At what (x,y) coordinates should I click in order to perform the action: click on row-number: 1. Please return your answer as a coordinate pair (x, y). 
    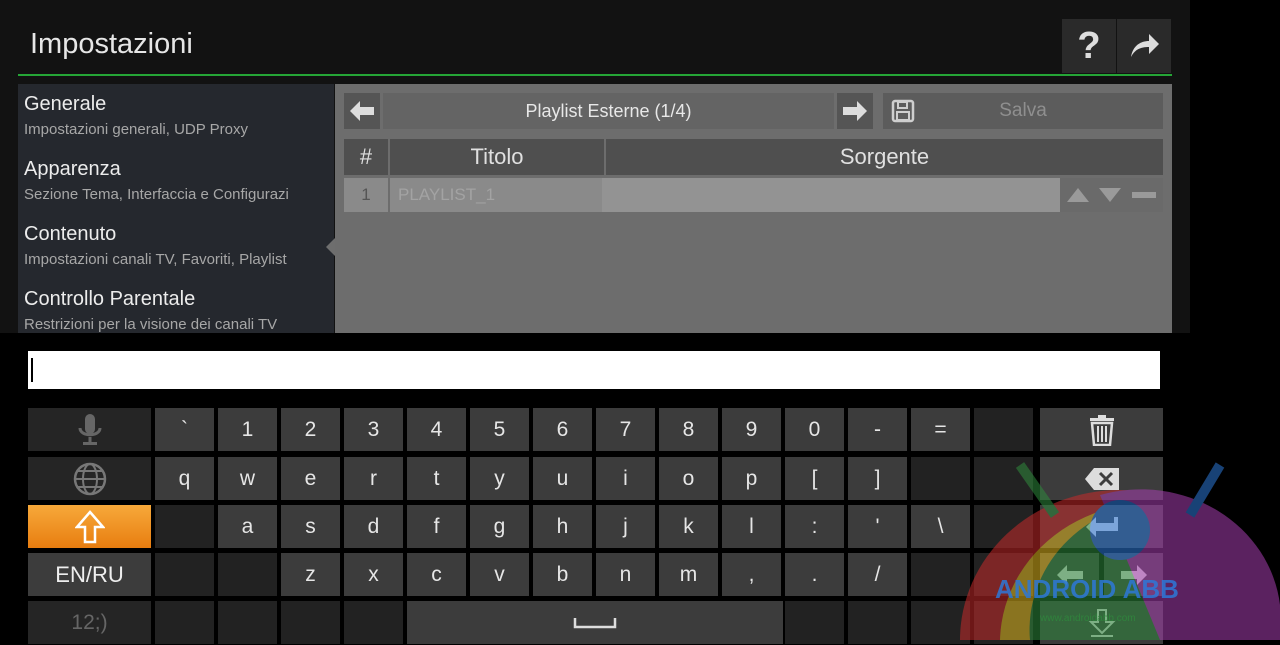
    Looking at the image, I should click on (366, 195).